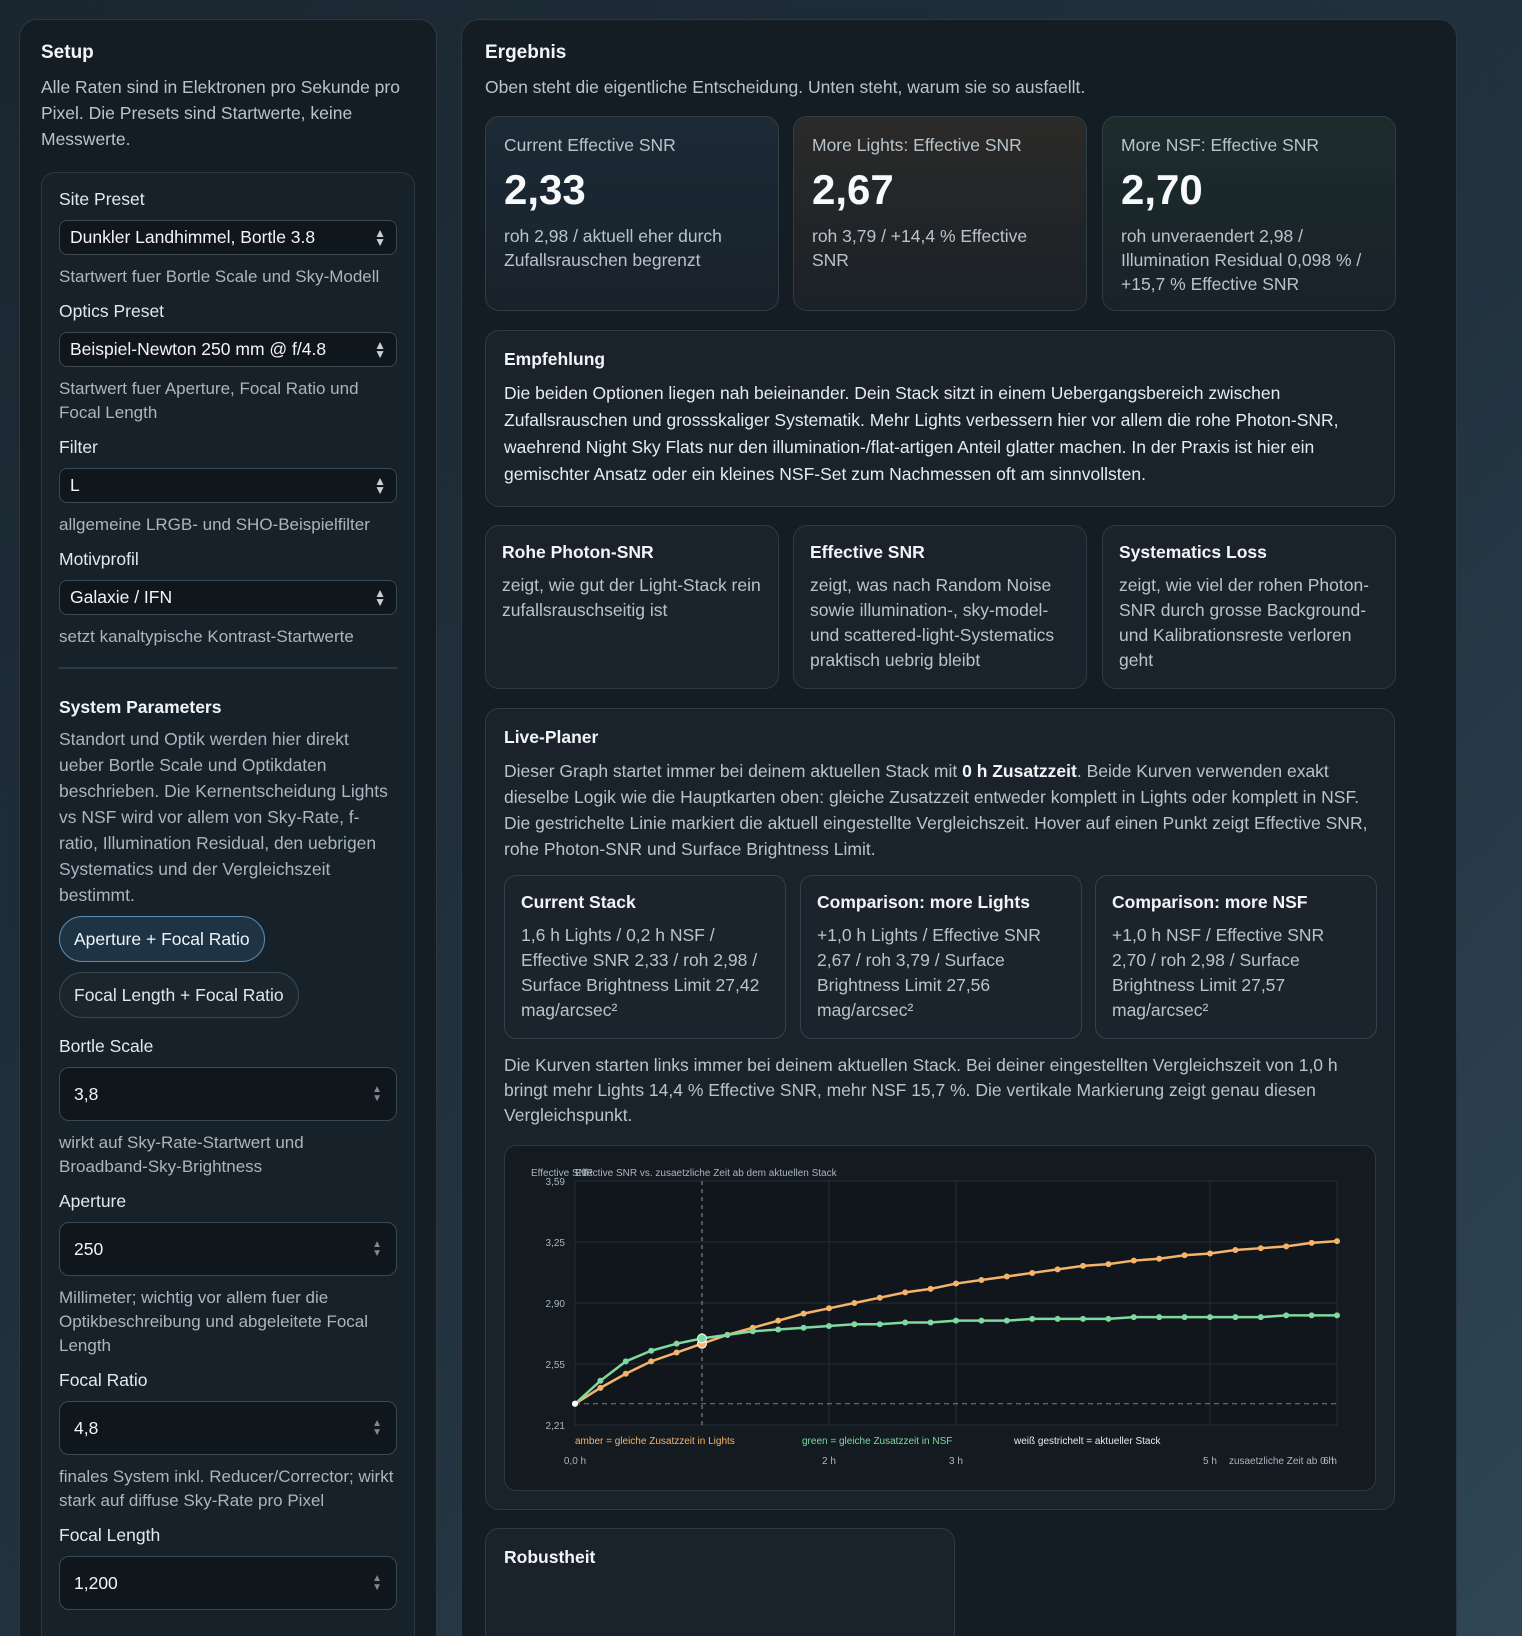  I want to click on legend-entry: weiß gestrichelt = aktueller Stack, so click(1087, 1441).